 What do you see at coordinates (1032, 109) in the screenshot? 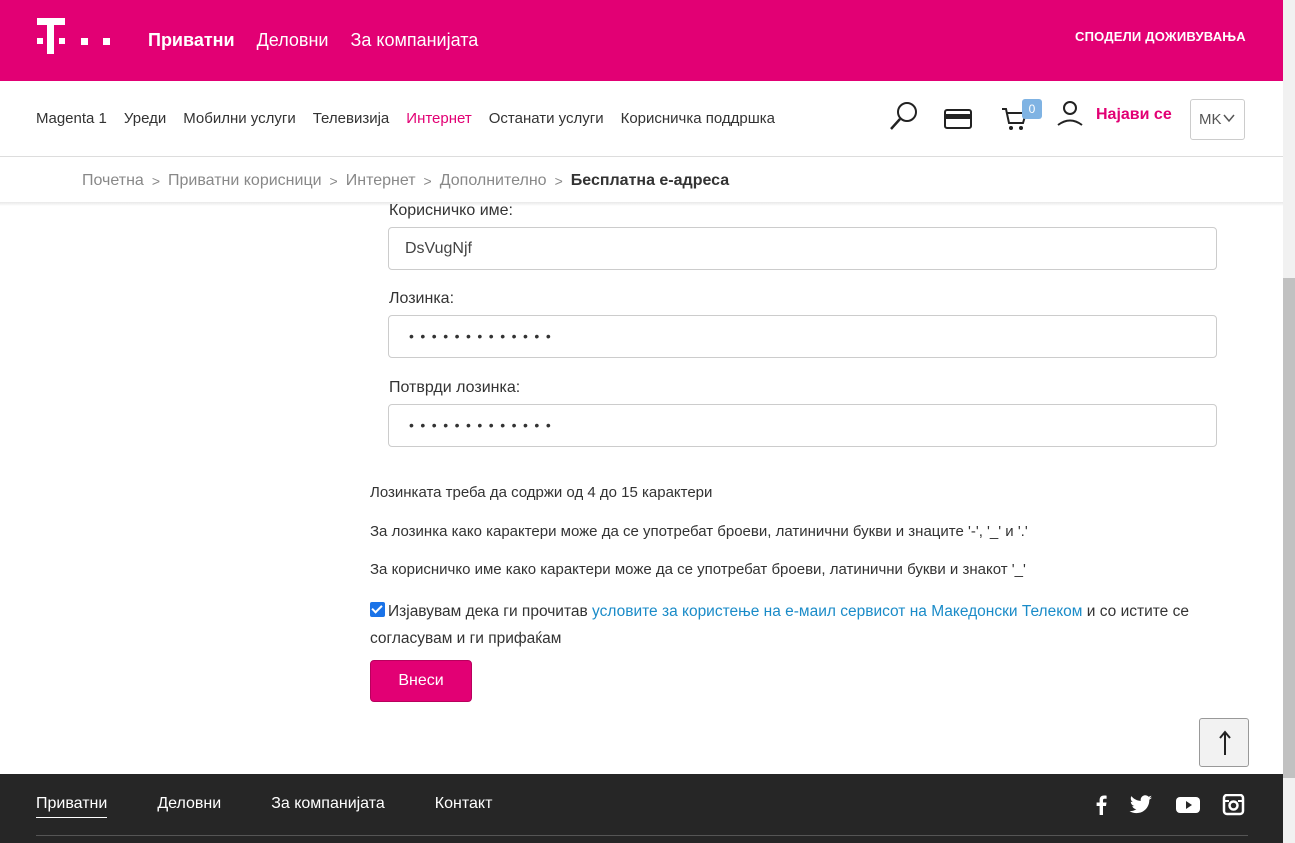
I see `cart-count-badge: 0` at bounding box center [1032, 109].